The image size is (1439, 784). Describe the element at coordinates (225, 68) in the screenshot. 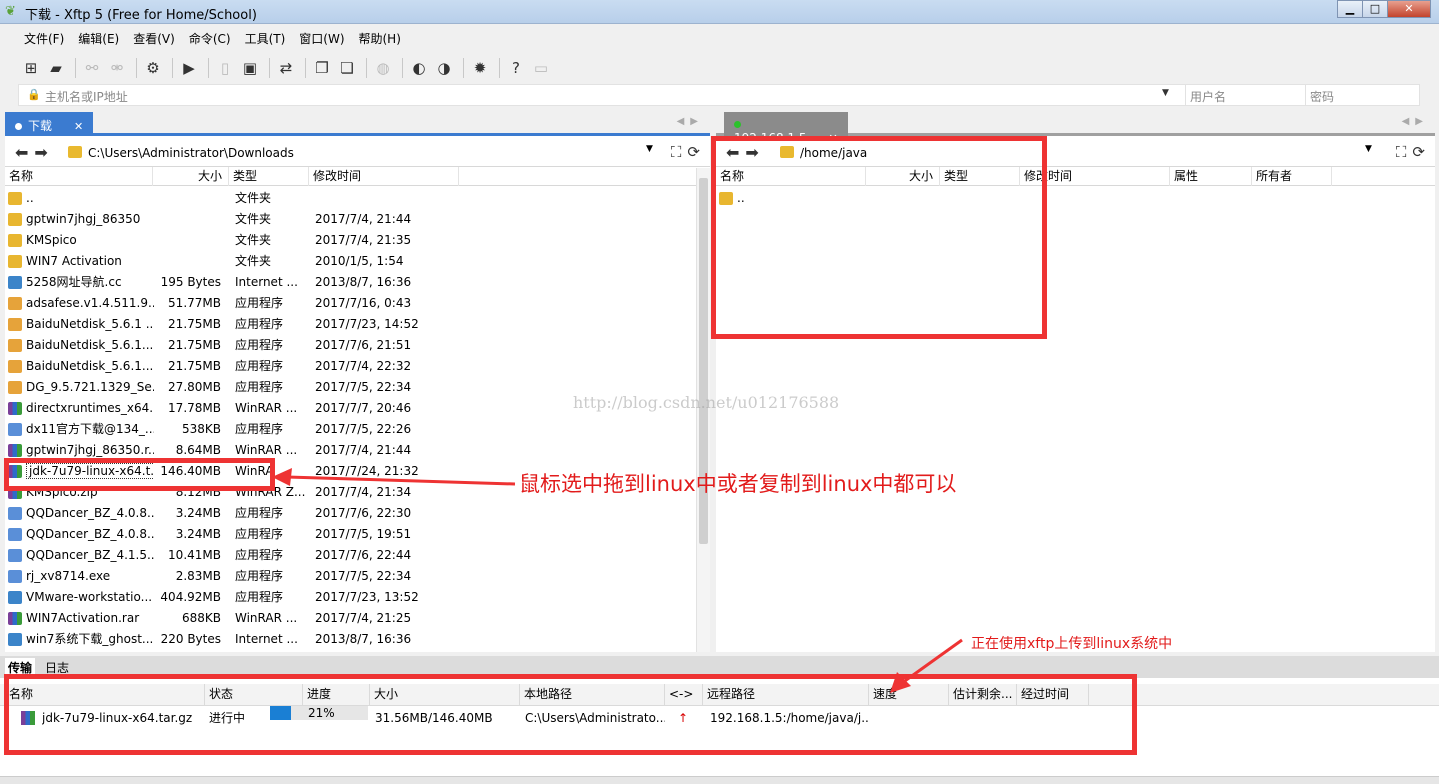

I see `new-file-icon: ▯` at that location.